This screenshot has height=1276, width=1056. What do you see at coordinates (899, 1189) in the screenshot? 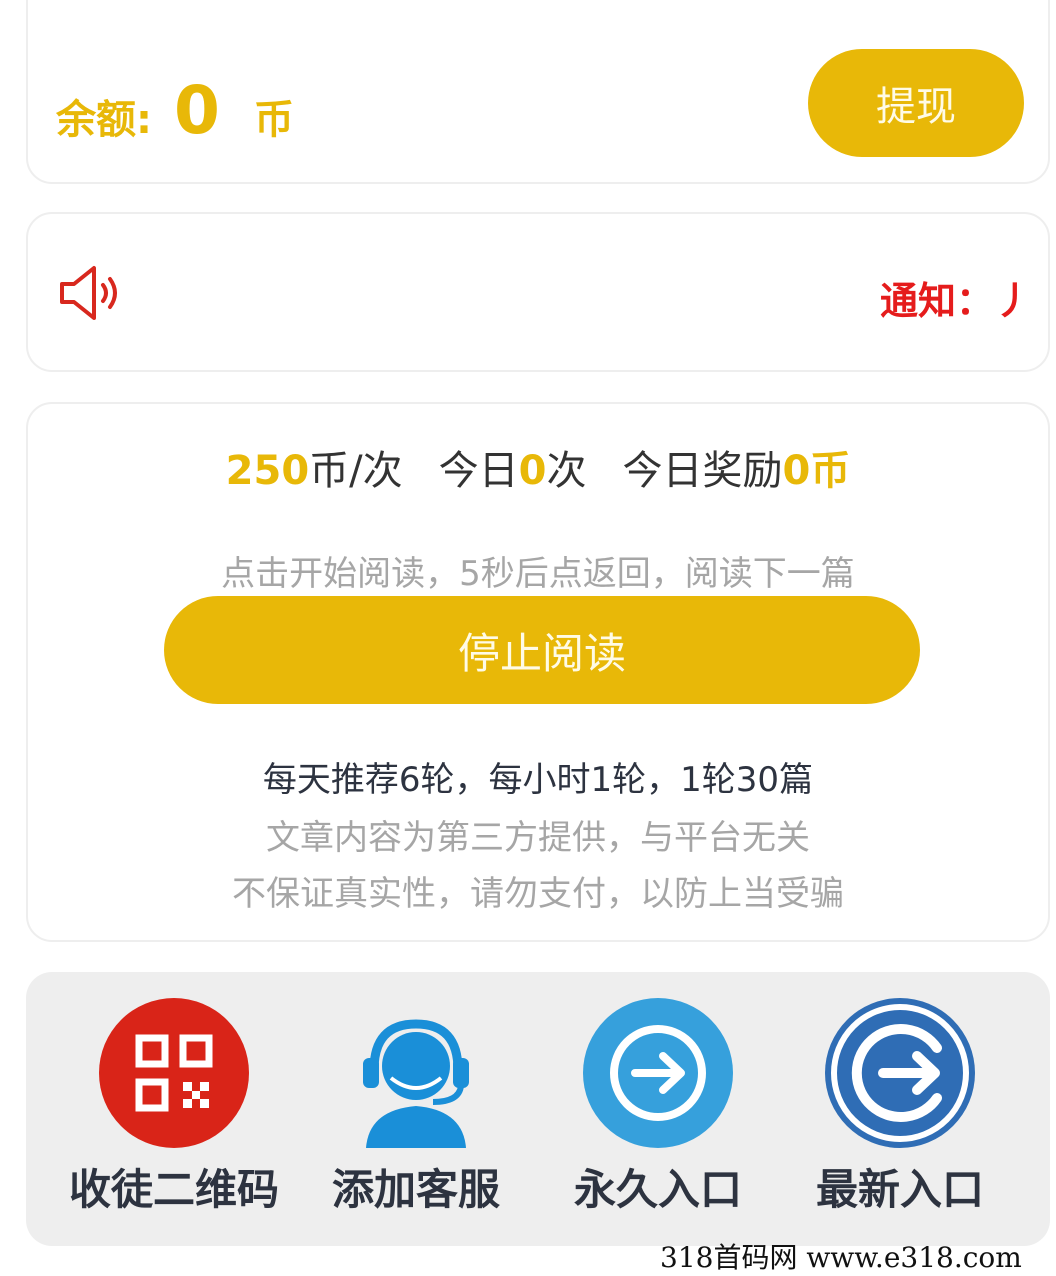
I see `entry-label: 最新入口` at bounding box center [899, 1189].